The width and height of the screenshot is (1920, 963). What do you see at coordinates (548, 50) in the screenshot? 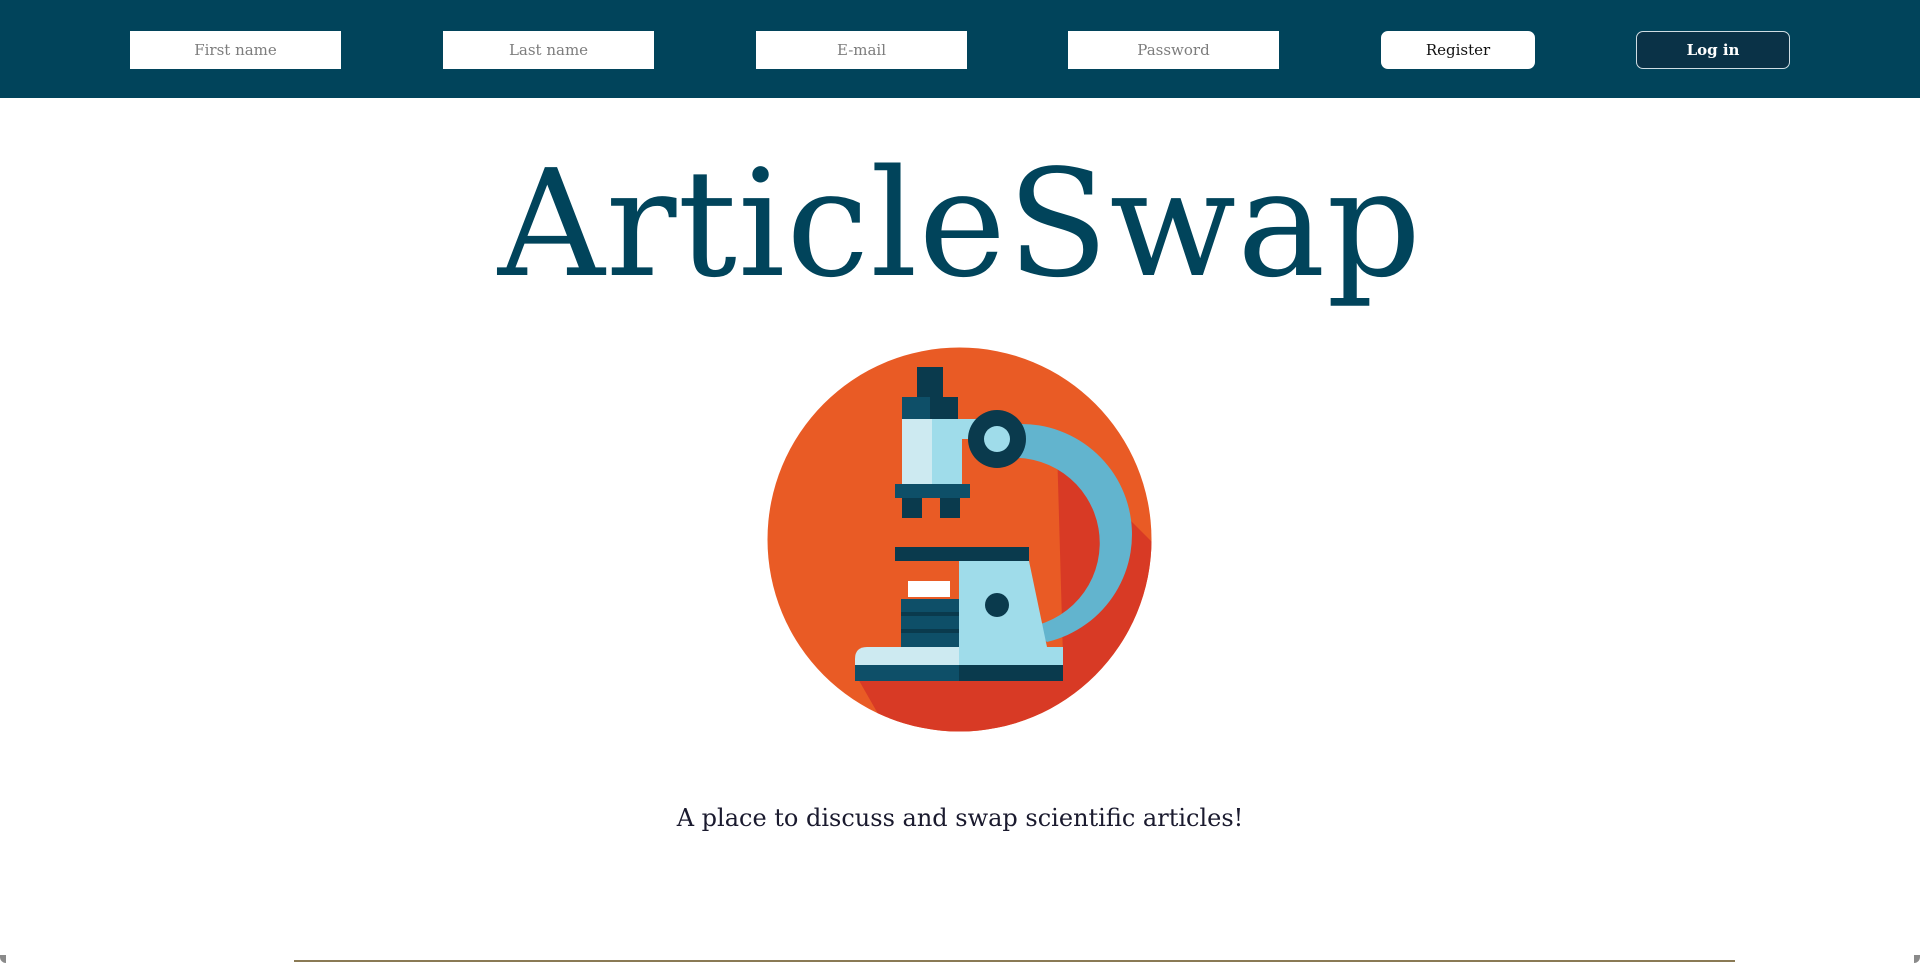
I see `last-name-input` at bounding box center [548, 50].